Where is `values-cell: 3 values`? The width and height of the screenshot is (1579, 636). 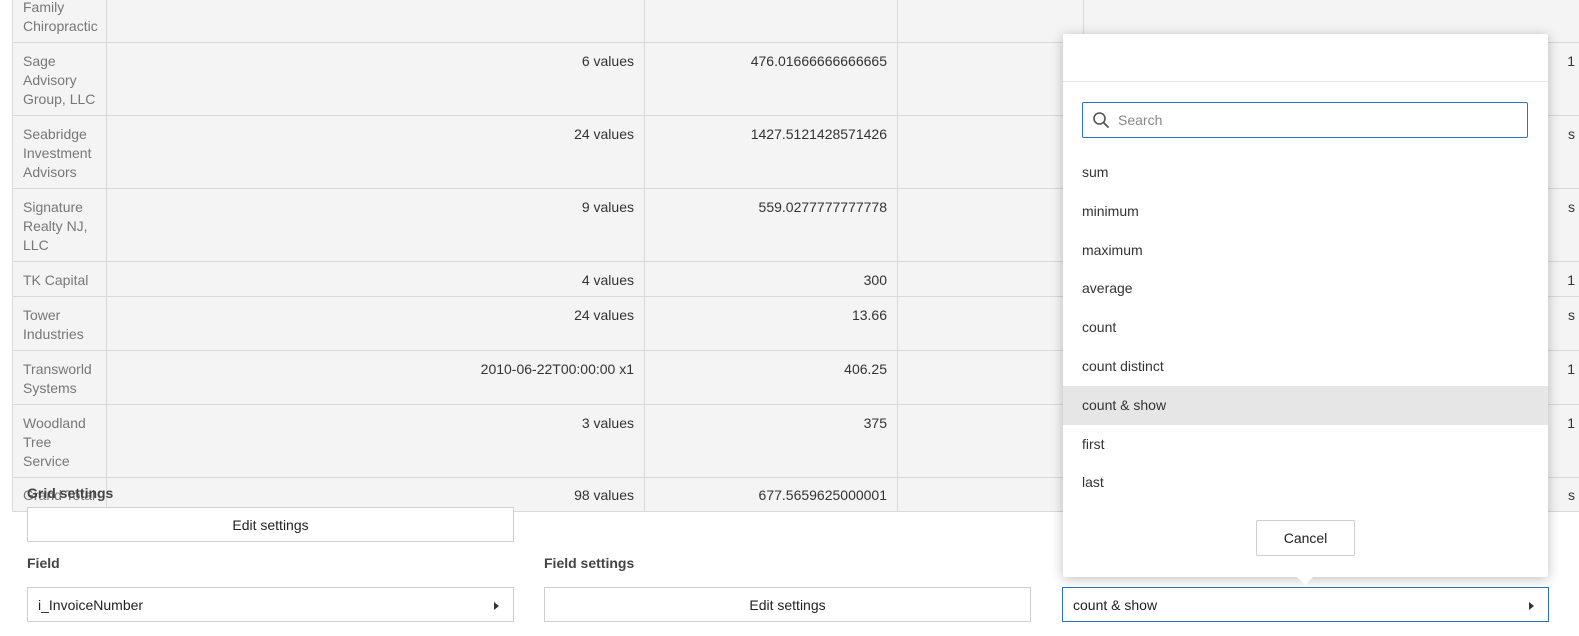
values-cell: 3 values is located at coordinates (375, 441).